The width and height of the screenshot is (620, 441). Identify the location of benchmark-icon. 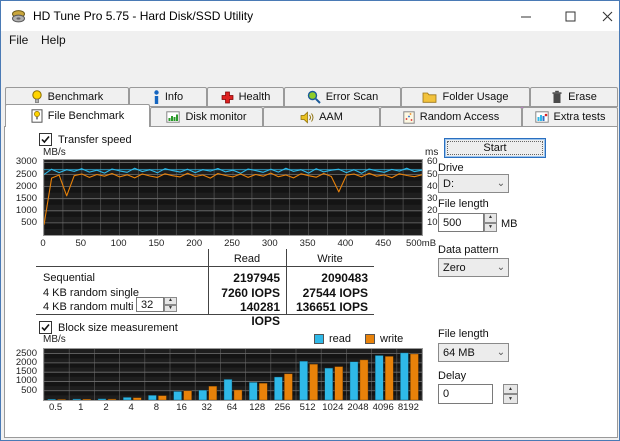
(37, 97).